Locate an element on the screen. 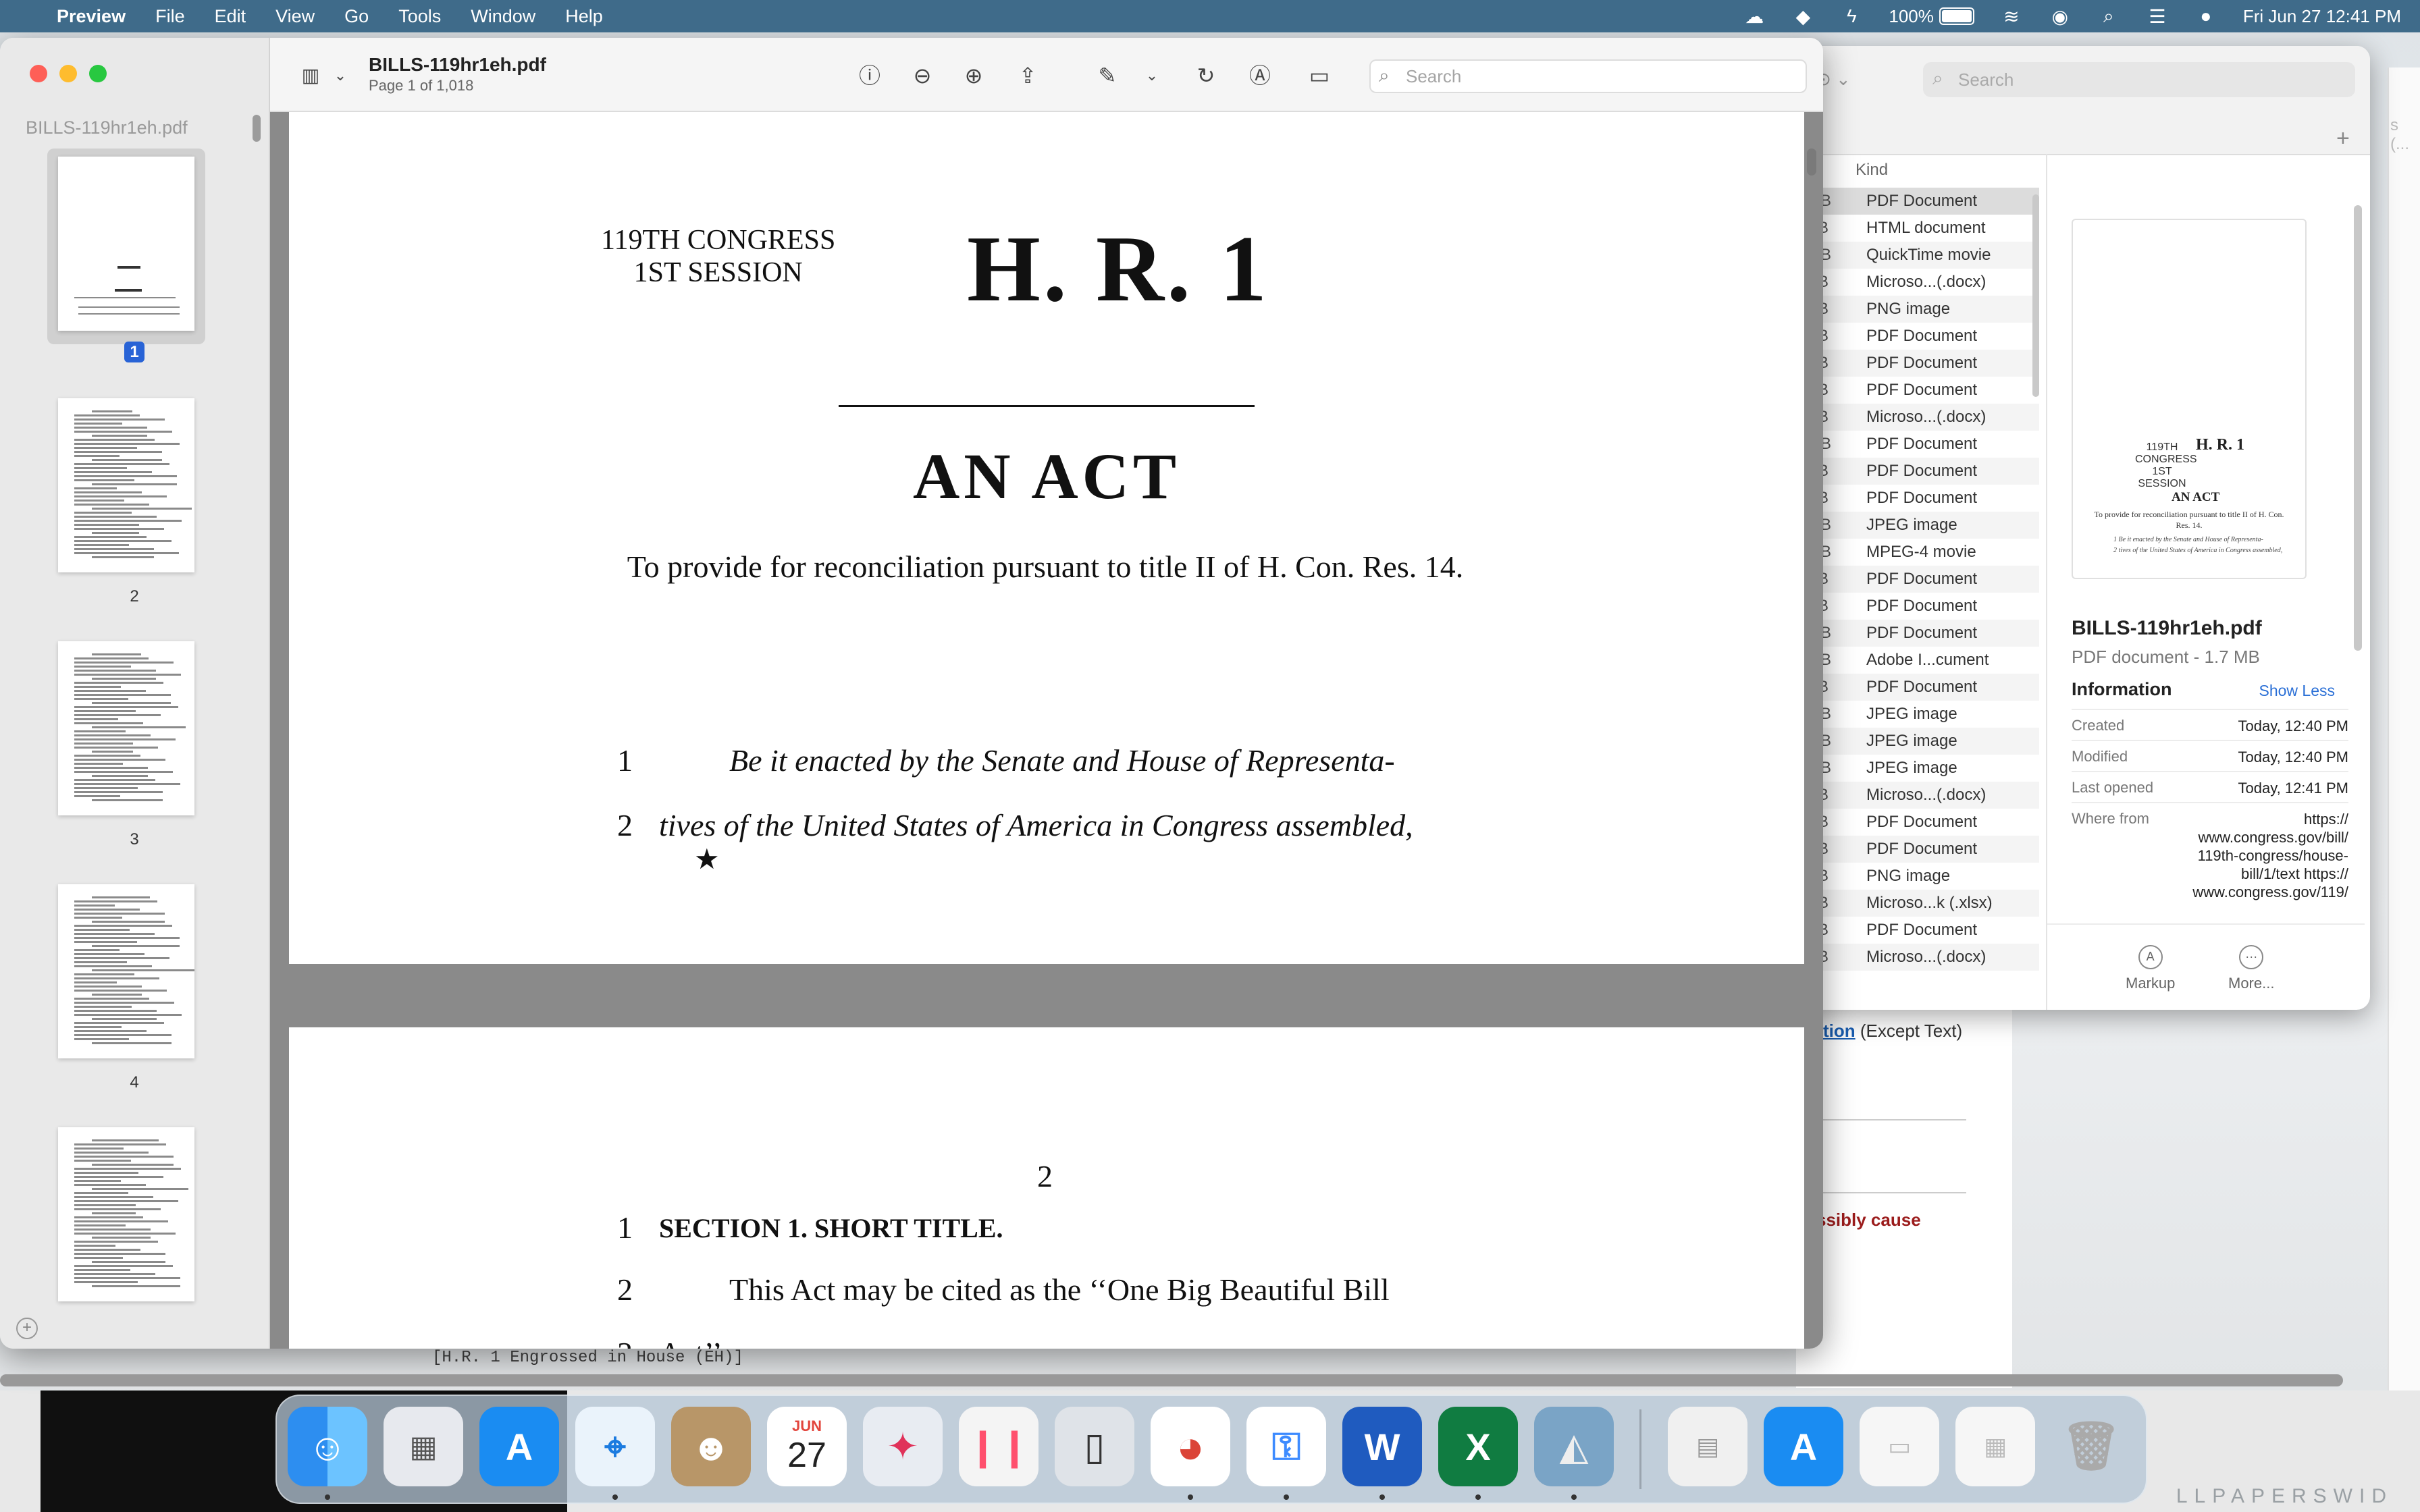 The image size is (2420, 1512). file-list-row: KBHTML document is located at coordinates (1917, 228).